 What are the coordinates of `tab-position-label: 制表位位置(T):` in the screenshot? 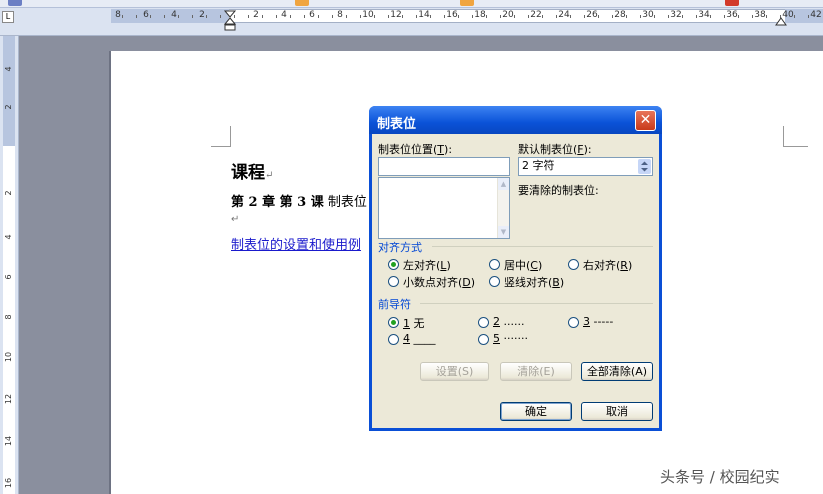 It's located at (415, 149).